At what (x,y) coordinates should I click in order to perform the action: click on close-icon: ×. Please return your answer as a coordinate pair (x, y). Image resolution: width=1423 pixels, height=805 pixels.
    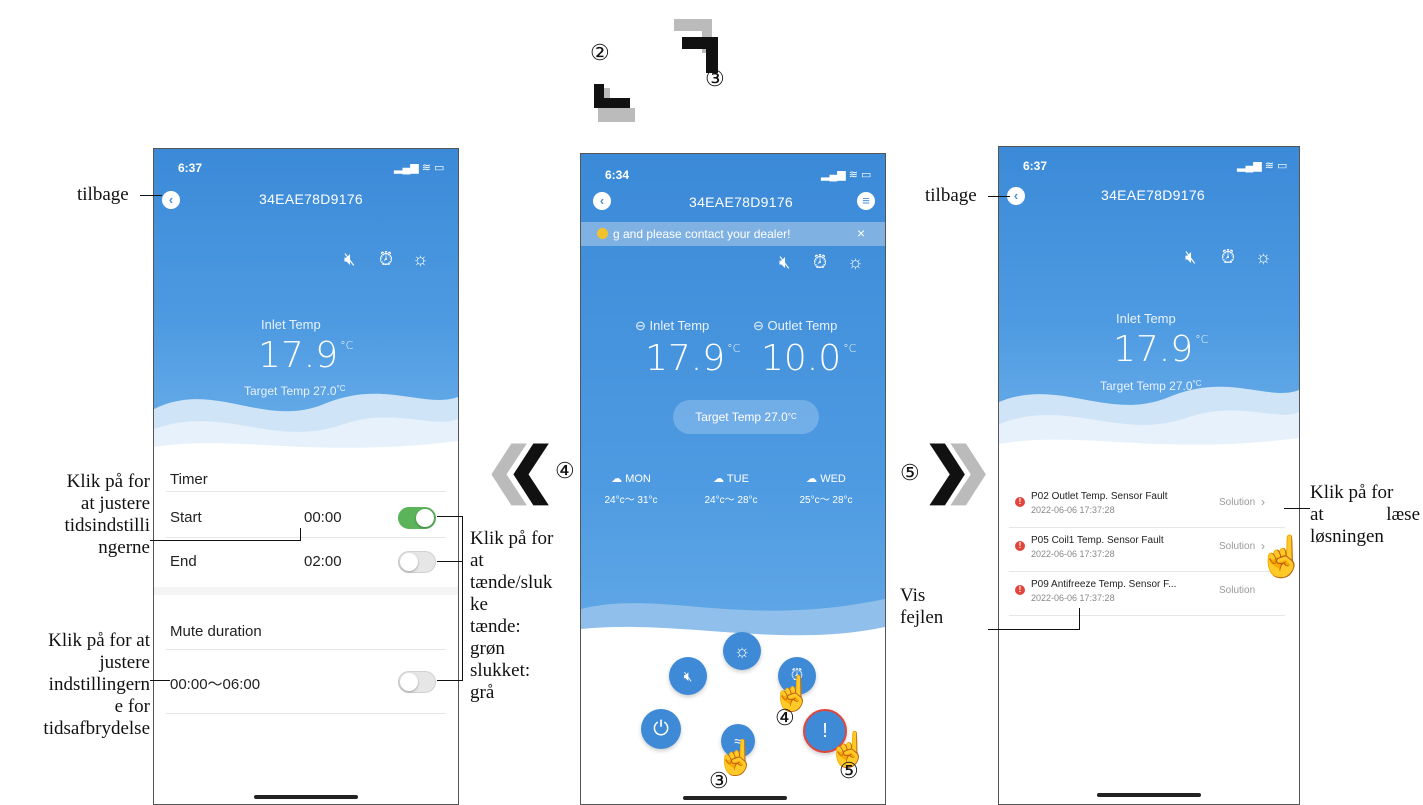
    Looking at the image, I should click on (861, 233).